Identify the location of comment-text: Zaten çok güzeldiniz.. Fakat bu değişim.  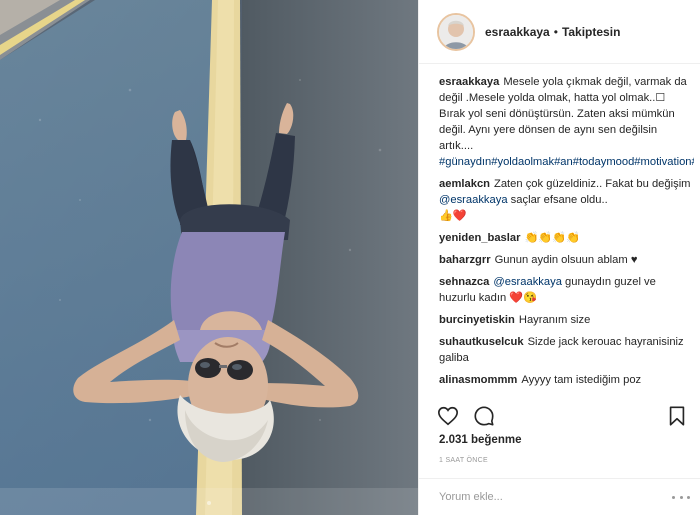
(592, 184).